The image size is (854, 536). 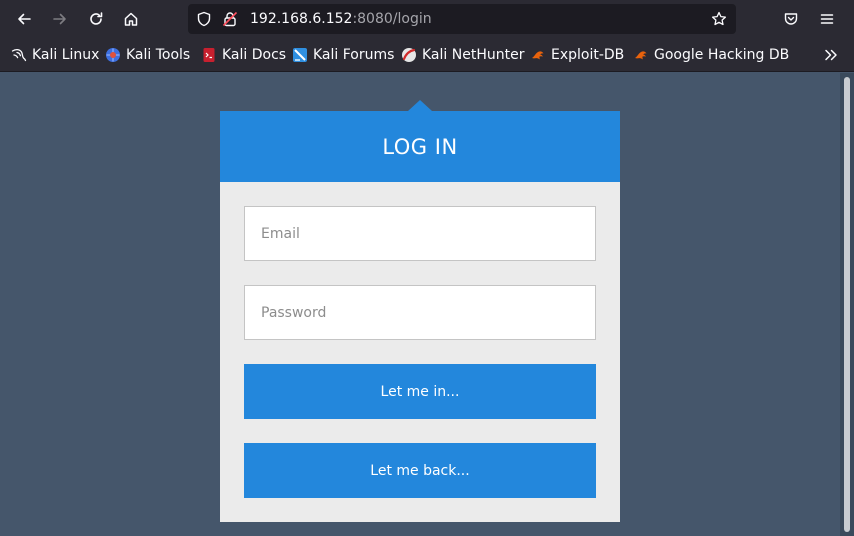 I want to click on arrow-right-icon, so click(x=59, y=19).